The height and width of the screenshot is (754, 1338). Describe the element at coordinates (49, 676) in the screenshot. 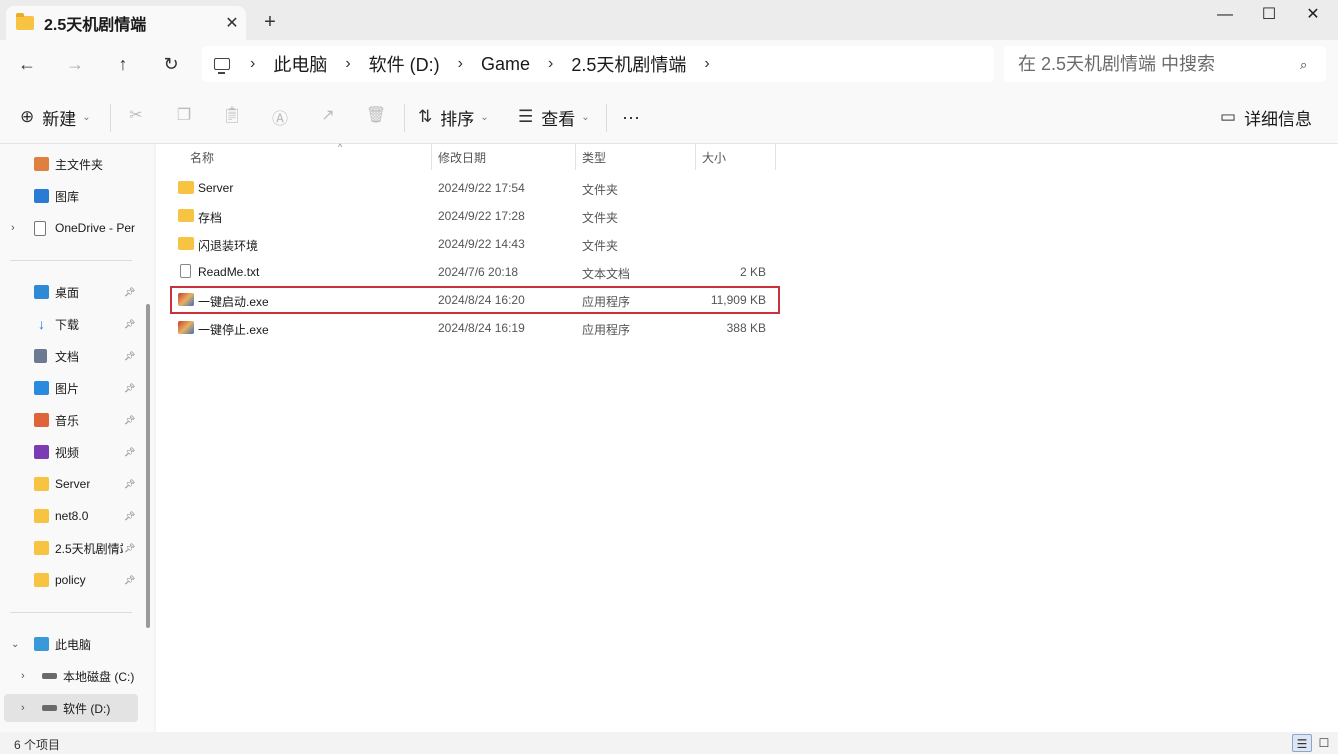

I see `drive-icon` at that location.